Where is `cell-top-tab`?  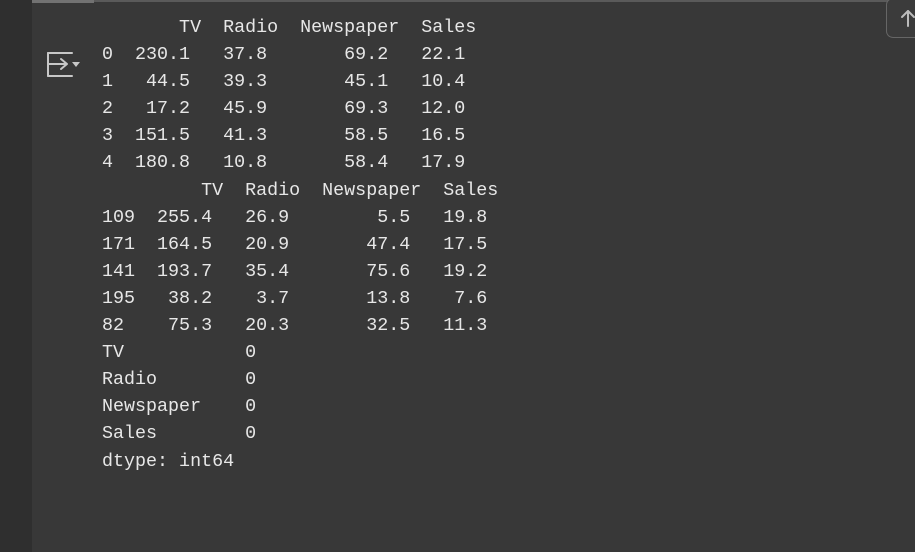 cell-top-tab is located at coordinates (63, 1).